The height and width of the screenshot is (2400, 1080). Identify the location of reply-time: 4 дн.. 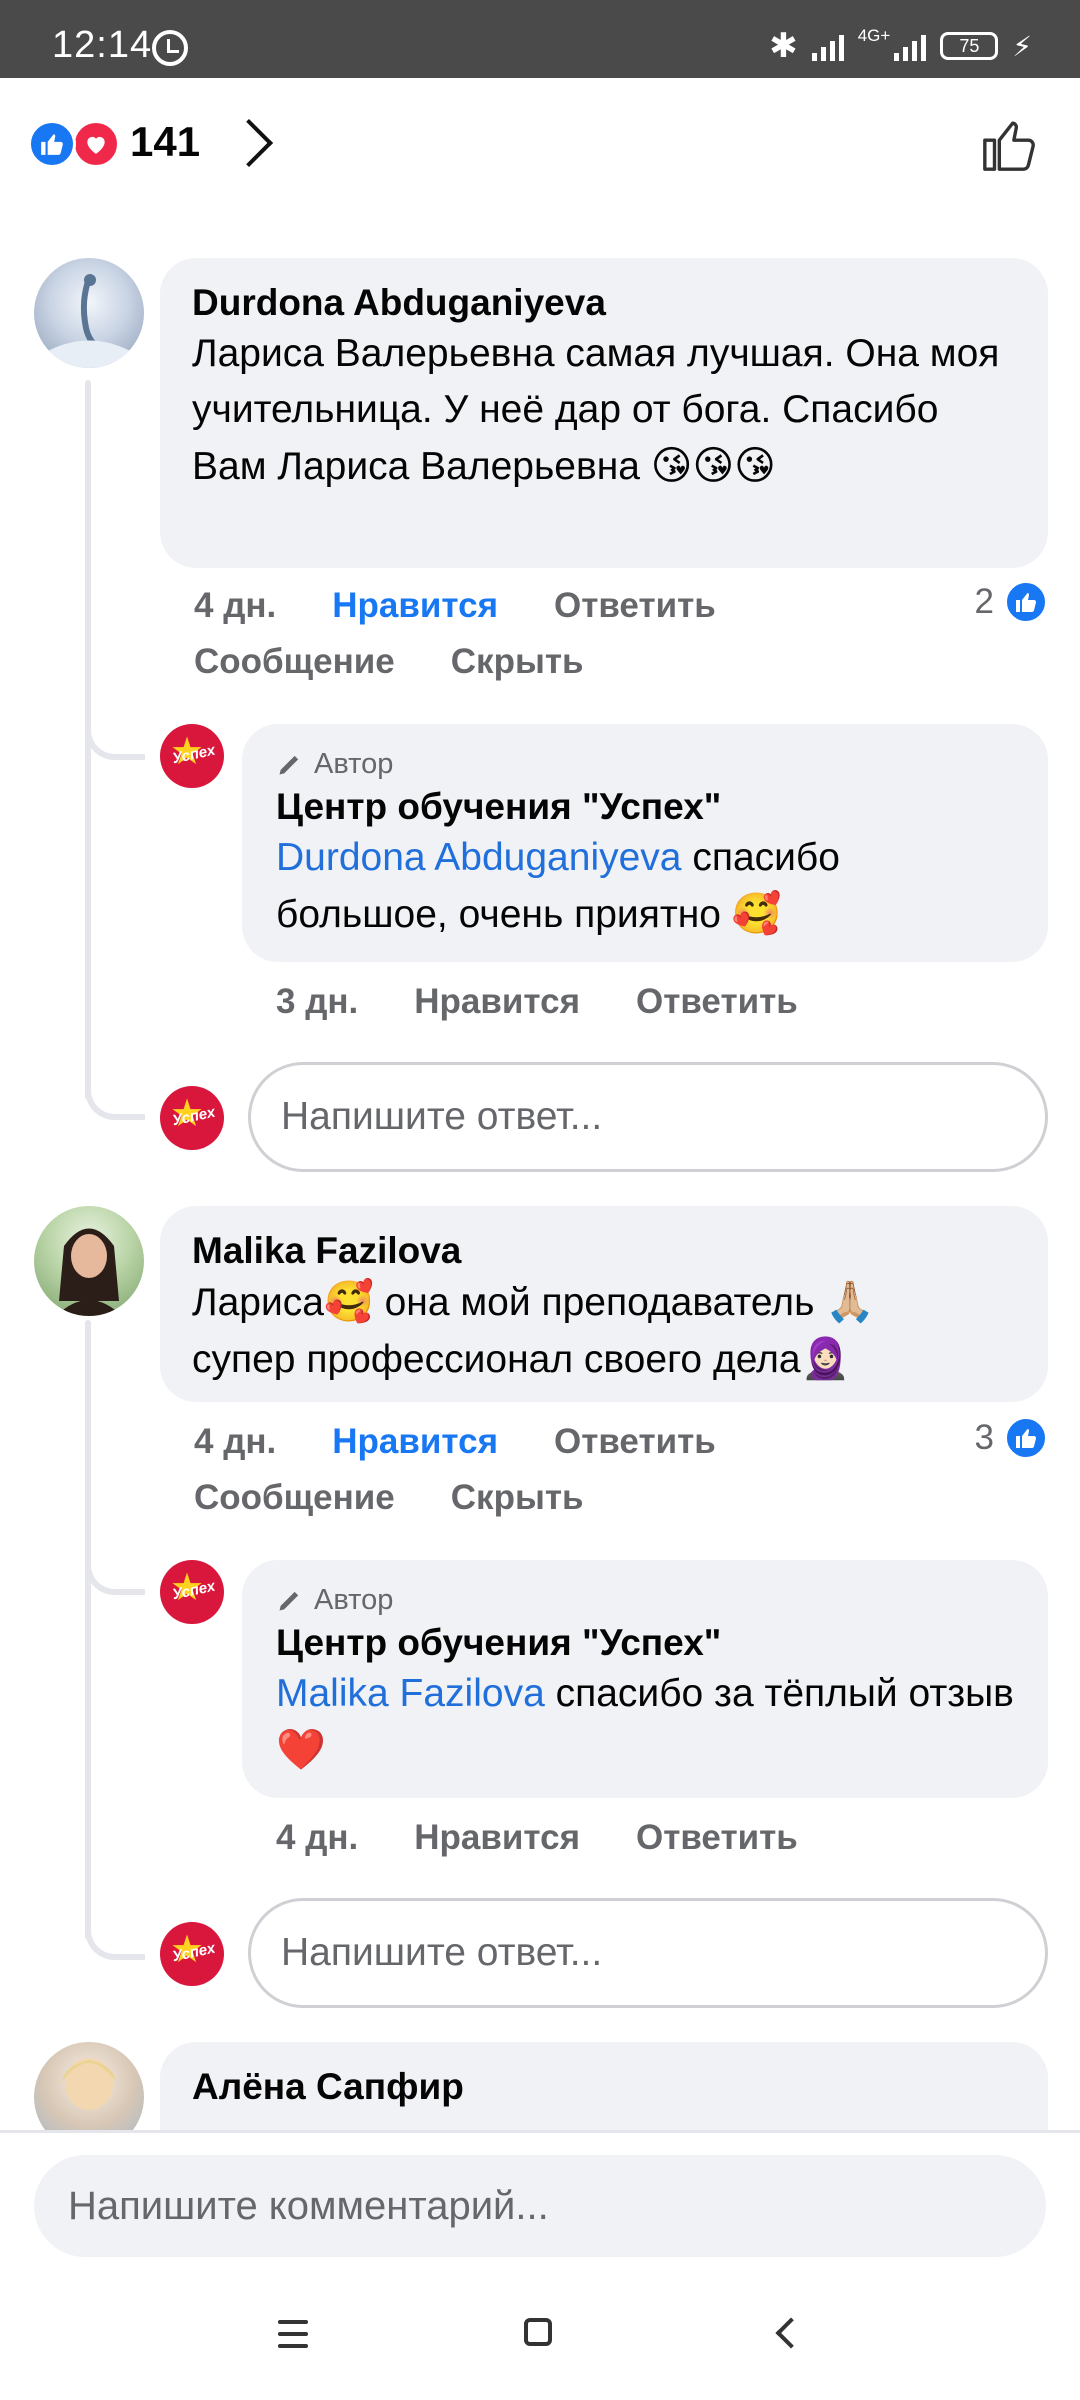
(317, 1838).